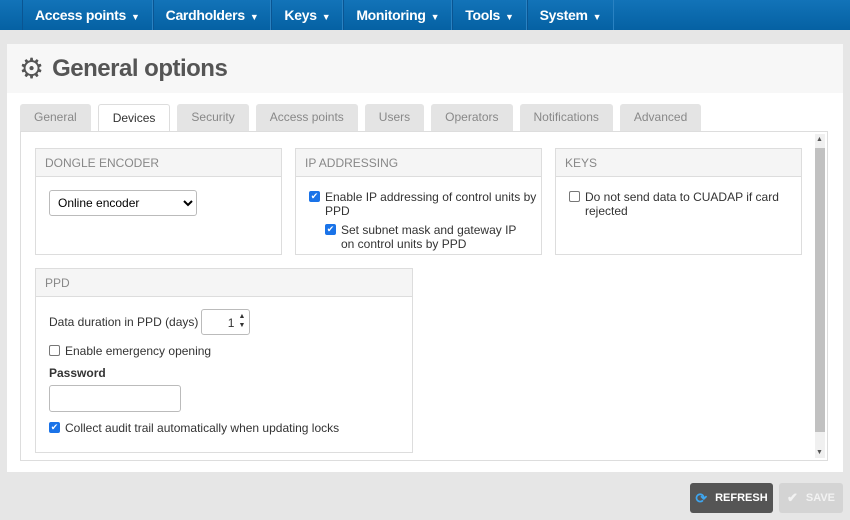 This screenshot has height=520, width=850. What do you see at coordinates (425, 68) in the screenshot?
I see `page-header: ⚙ General options` at bounding box center [425, 68].